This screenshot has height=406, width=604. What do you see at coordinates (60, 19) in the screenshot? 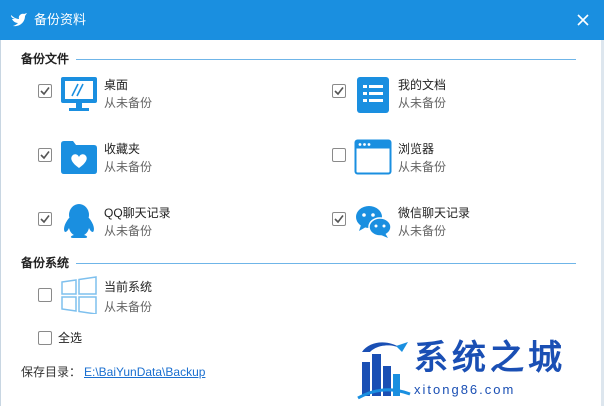
I see `window-title: 备份资料` at bounding box center [60, 19].